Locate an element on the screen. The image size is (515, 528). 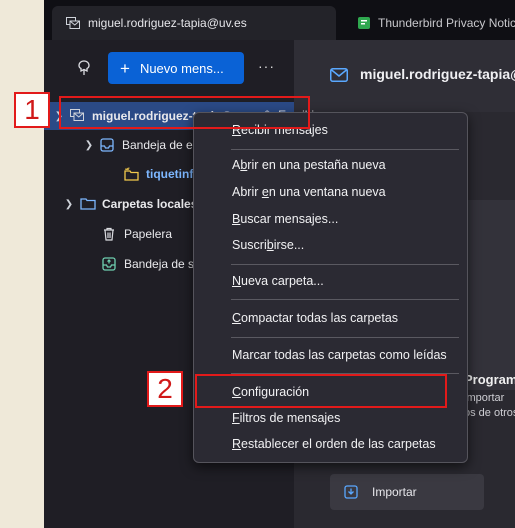
import-button: Importar is located at coordinates (407, 492).